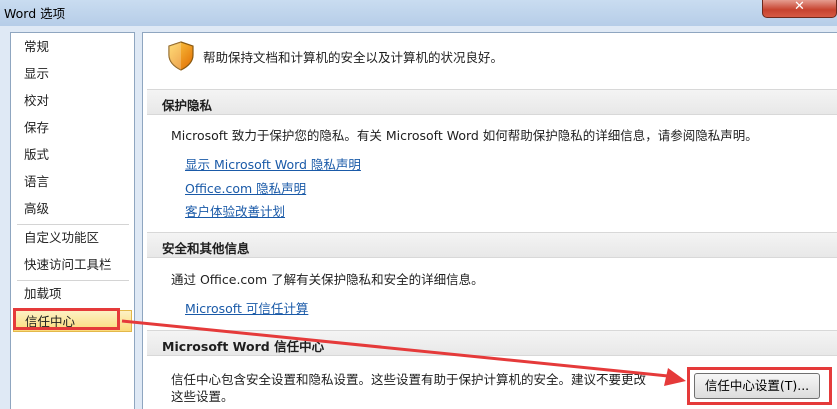  Describe the element at coordinates (327, 279) in the screenshot. I see `security-description: 通过 Office.com 了解有关保护隐私和安全的详细信息。` at that location.